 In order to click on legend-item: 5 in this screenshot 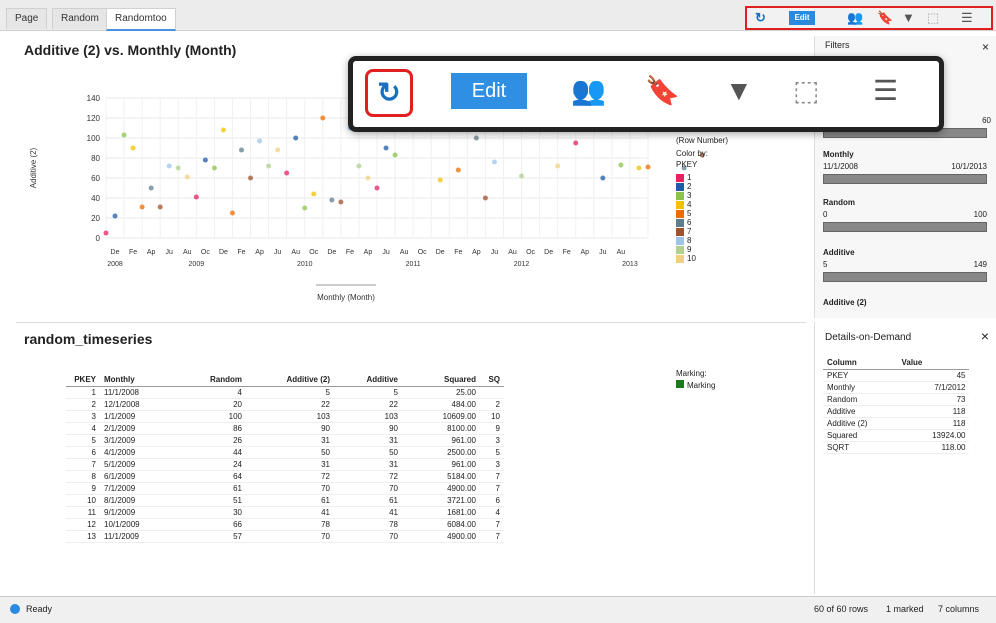, I will do `click(702, 213)`.